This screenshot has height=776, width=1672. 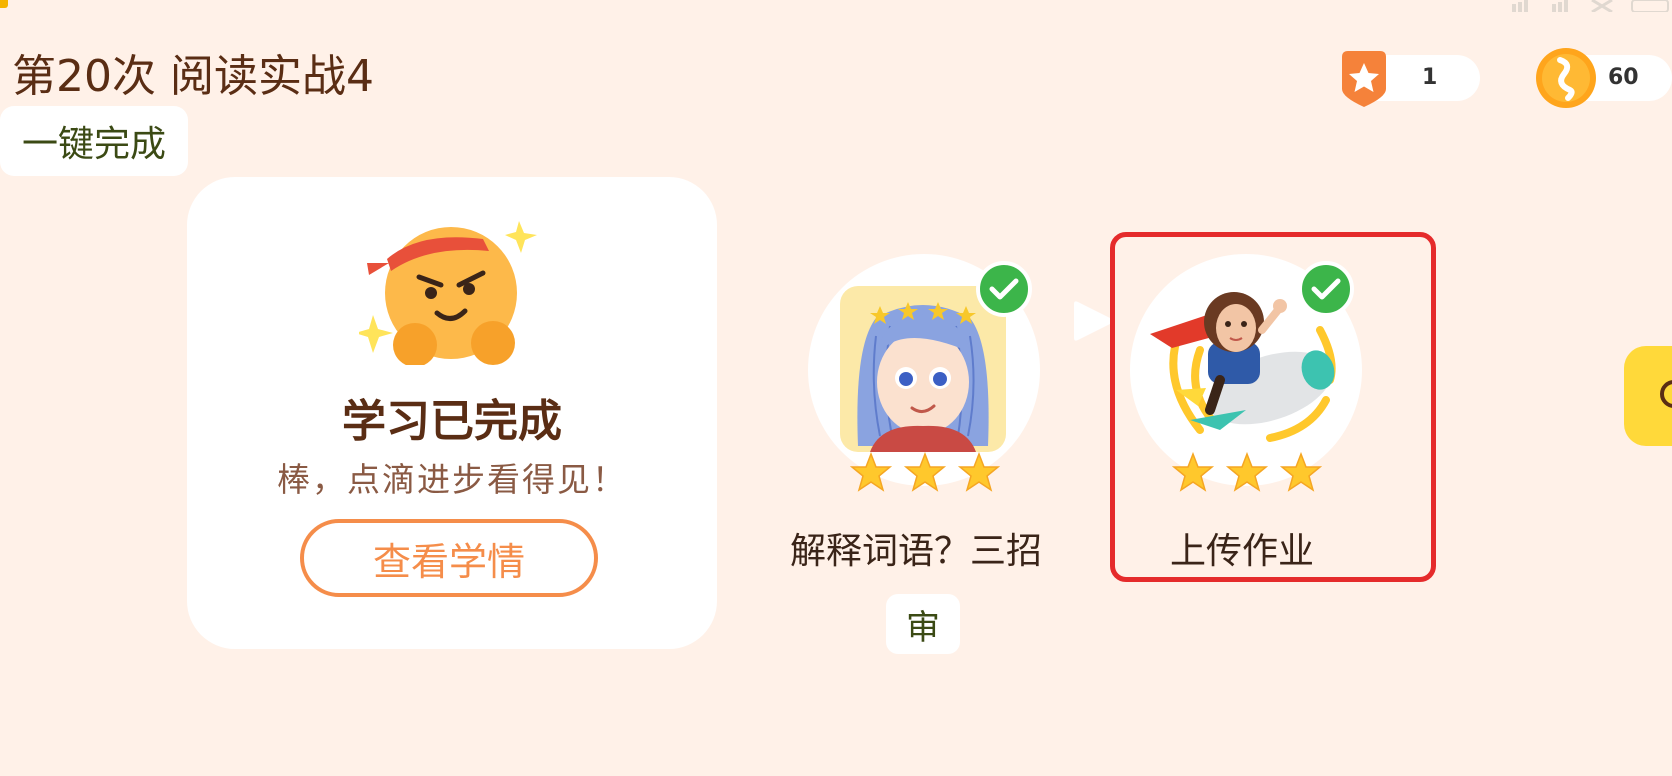 I want to click on one-click-complete-button: 一键完成, so click(x=94, y=141).